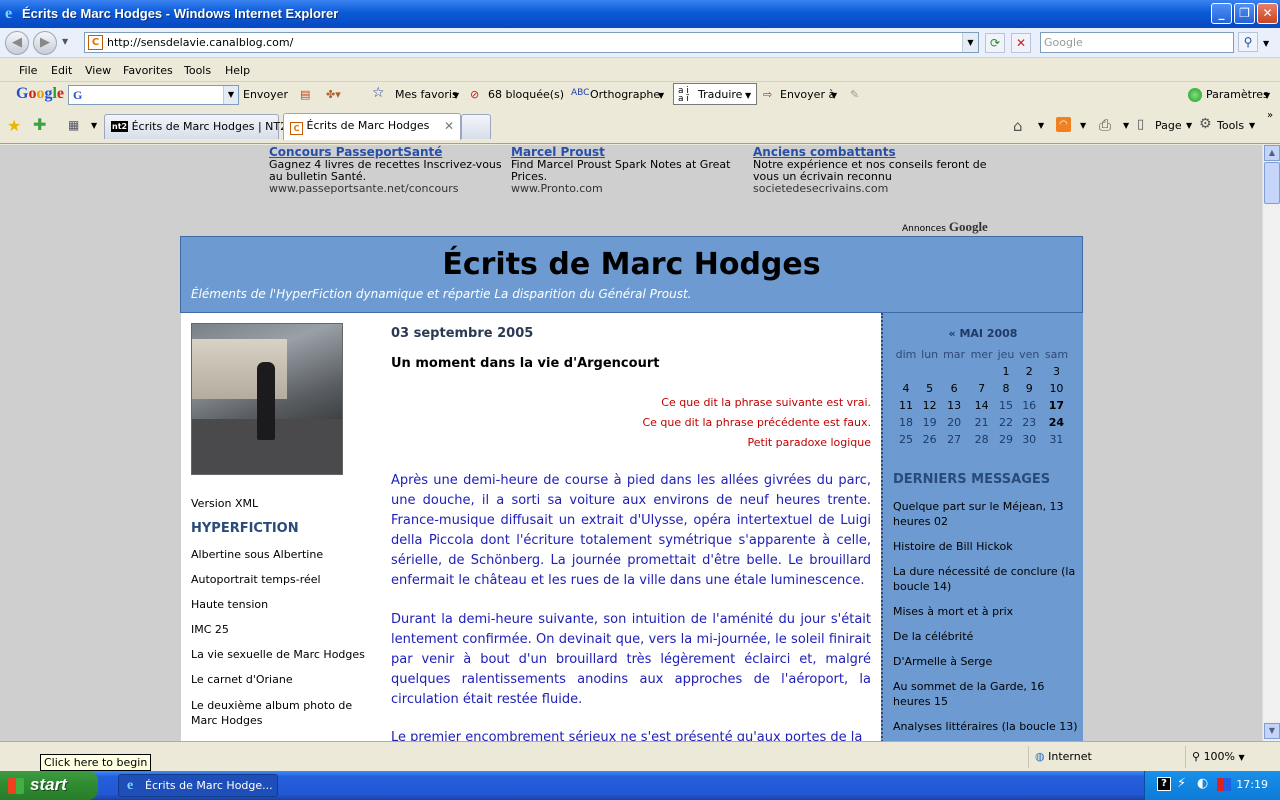 The image size is (1280, 800). Describe the element at coordinates (985, 514) in the screenshot. I see `recent-post-link: Quelque part sur le Méjean, 13 heures 02` at that location.